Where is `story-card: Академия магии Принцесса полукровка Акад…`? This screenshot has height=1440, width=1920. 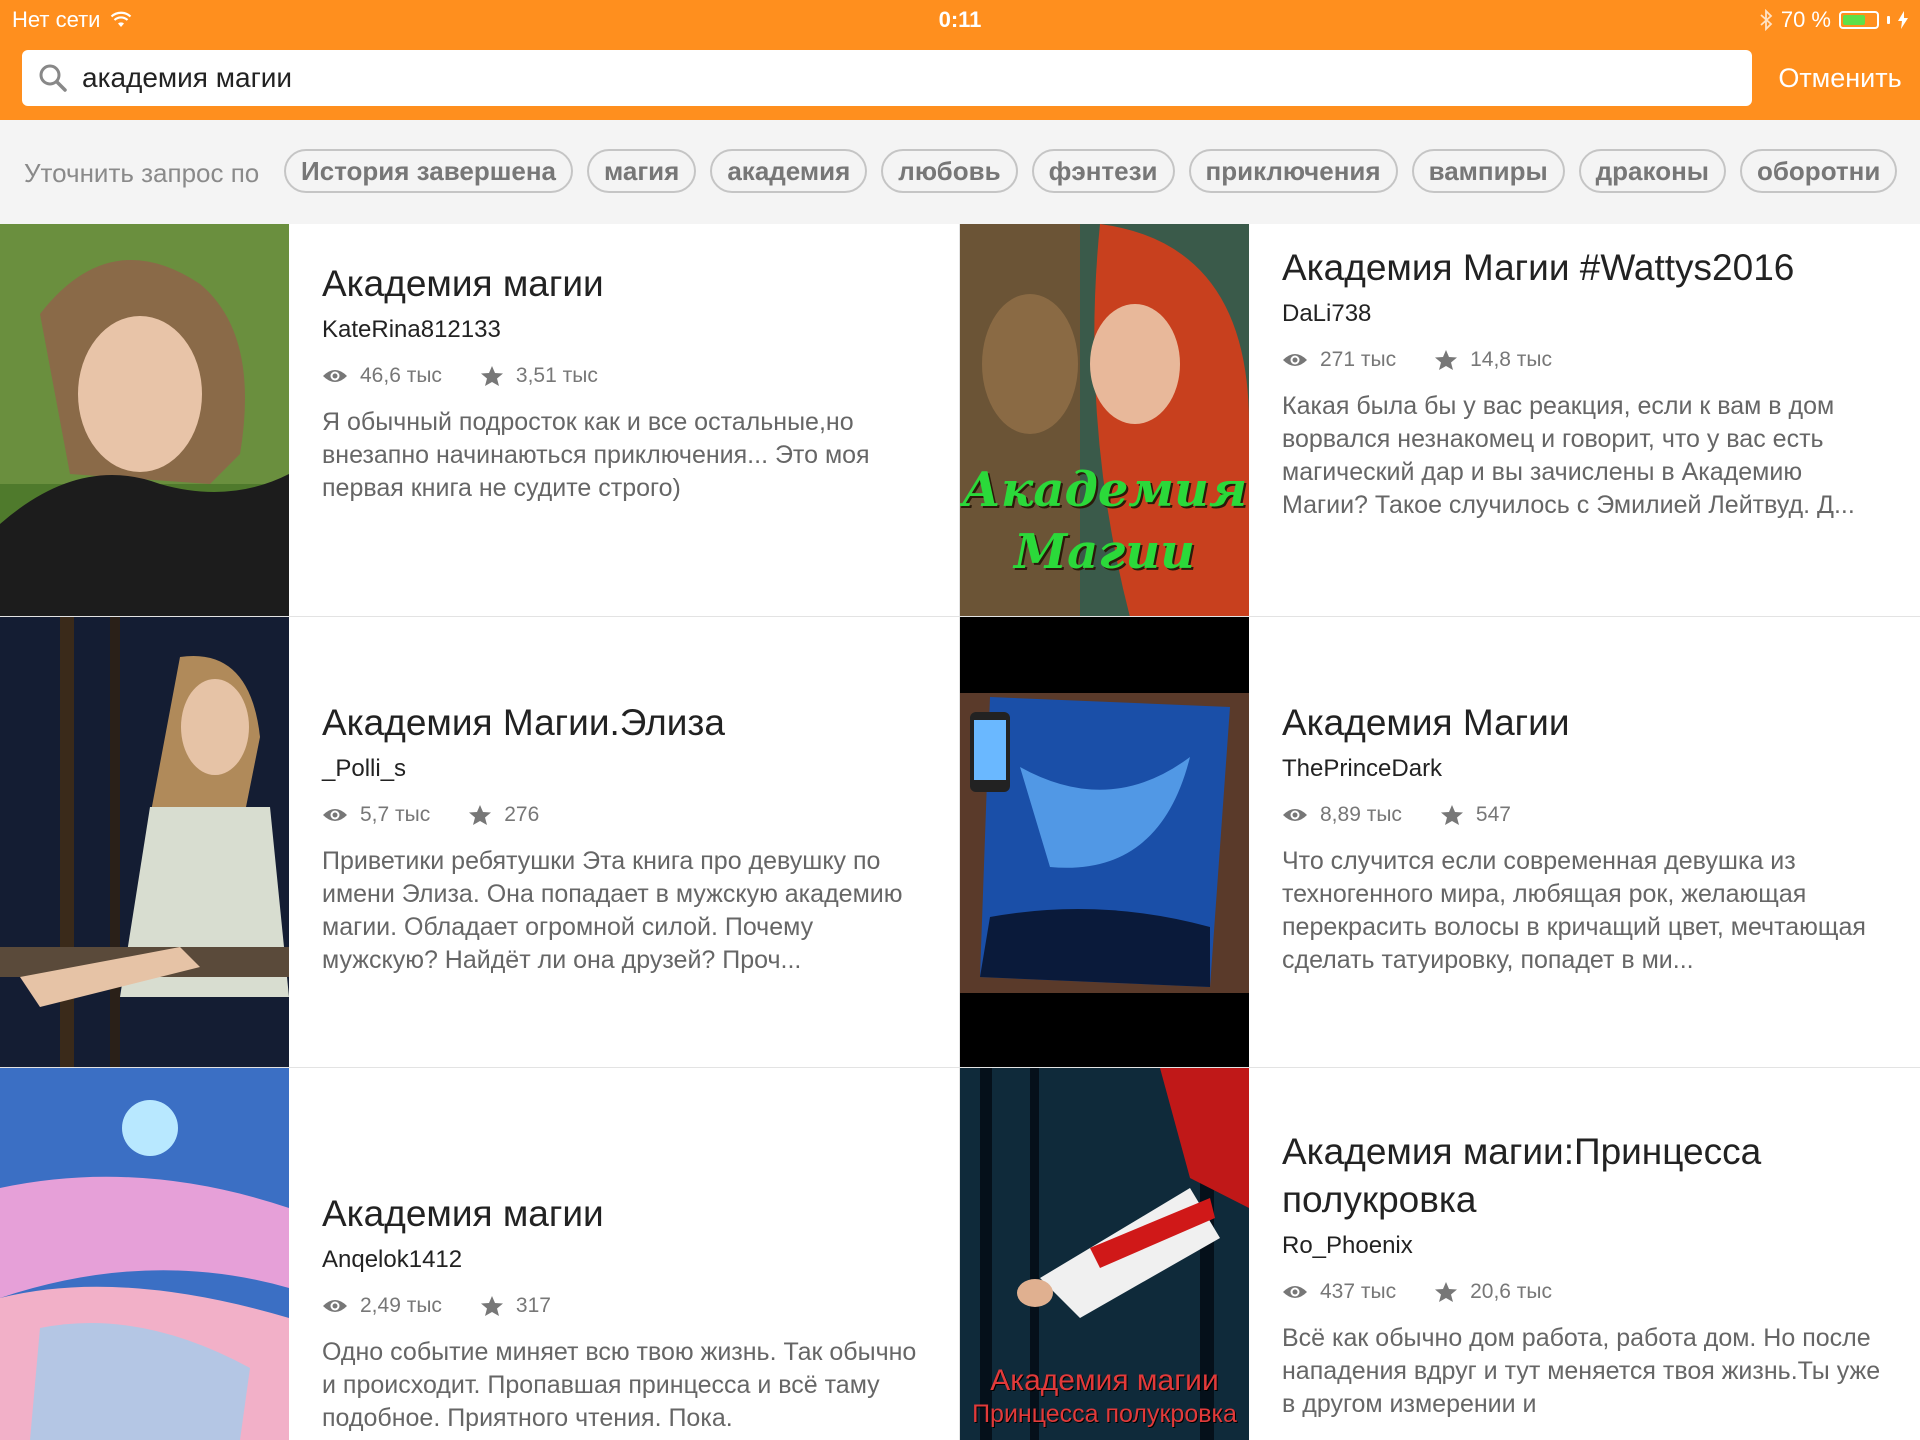 story-card: Академия магии Принцесса полукровка Акад… is located at coordinates (1440, 1254).